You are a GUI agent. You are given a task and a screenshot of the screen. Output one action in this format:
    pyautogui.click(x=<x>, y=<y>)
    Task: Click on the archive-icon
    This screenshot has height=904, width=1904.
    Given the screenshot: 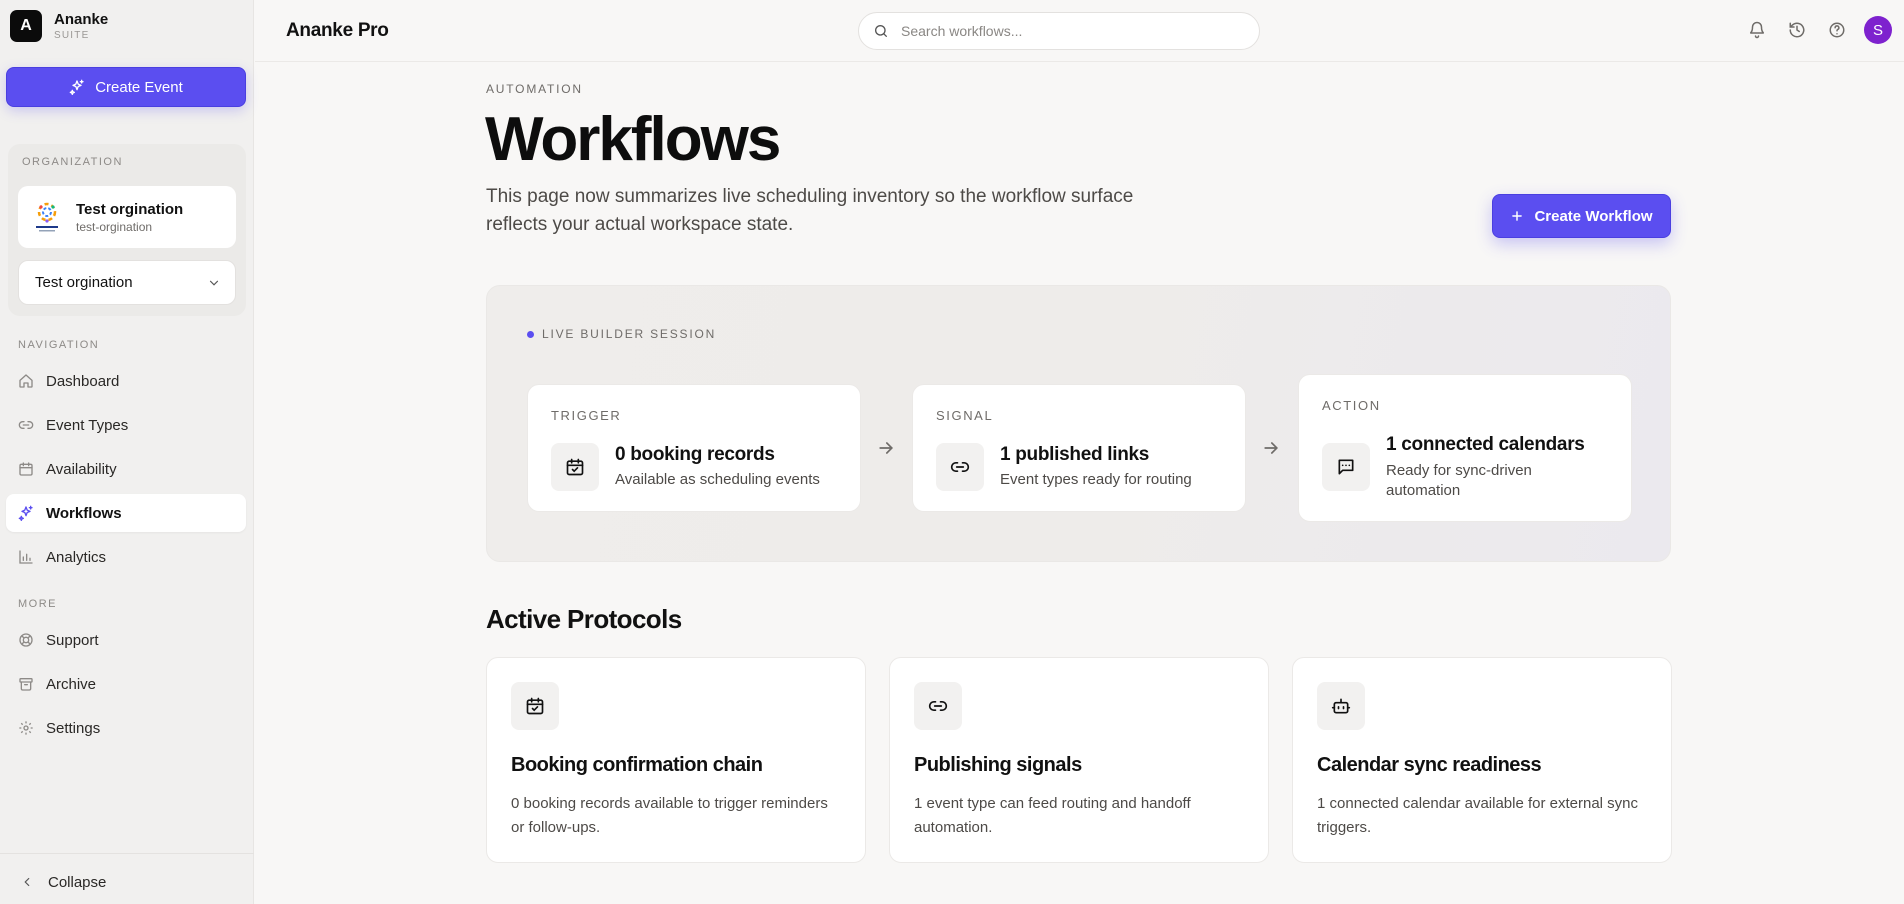 What is the action you would take?
    pyautogui.click(x=26, y=684)
    